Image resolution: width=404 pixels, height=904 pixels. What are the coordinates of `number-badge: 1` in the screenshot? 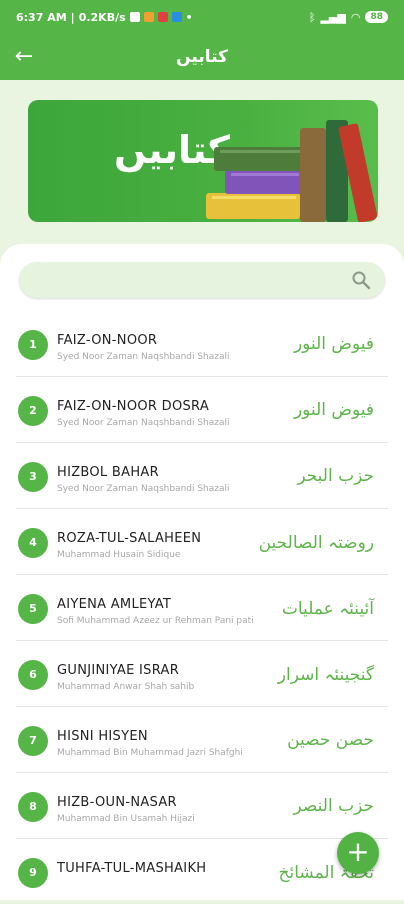 It's located at (33, 345).